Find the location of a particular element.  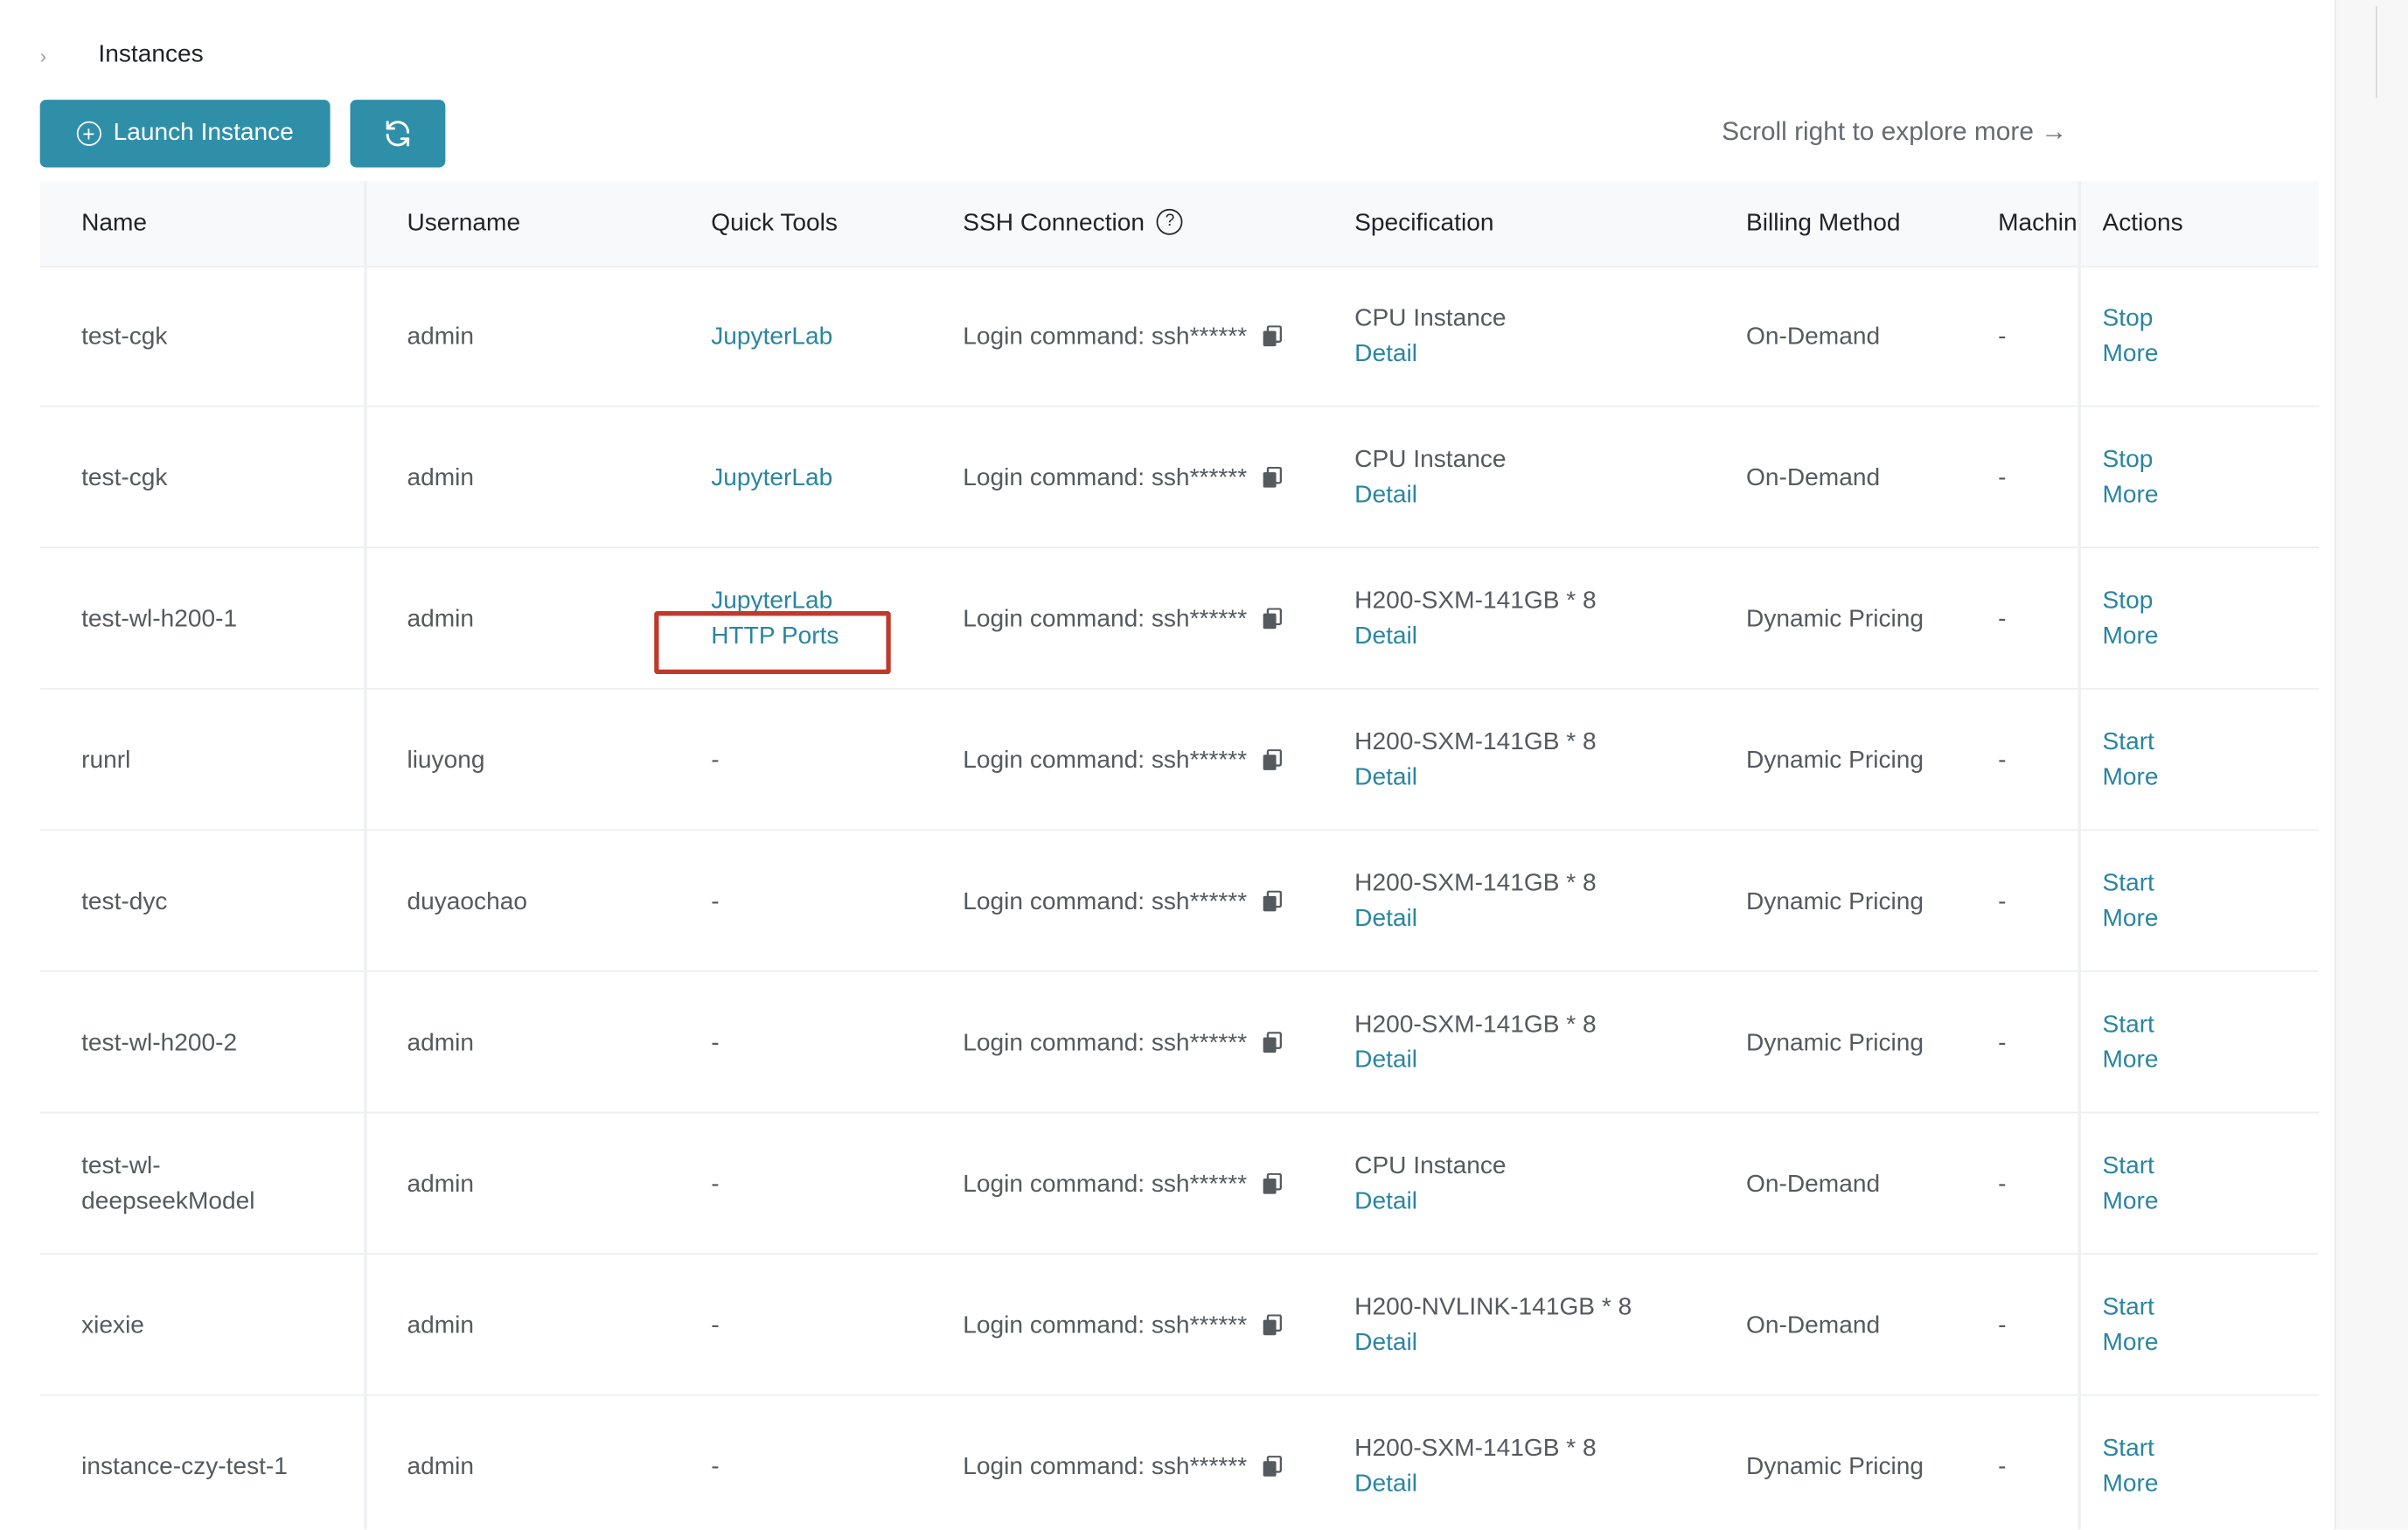

username-cell: liuyong is located at coordinates (545, 760).